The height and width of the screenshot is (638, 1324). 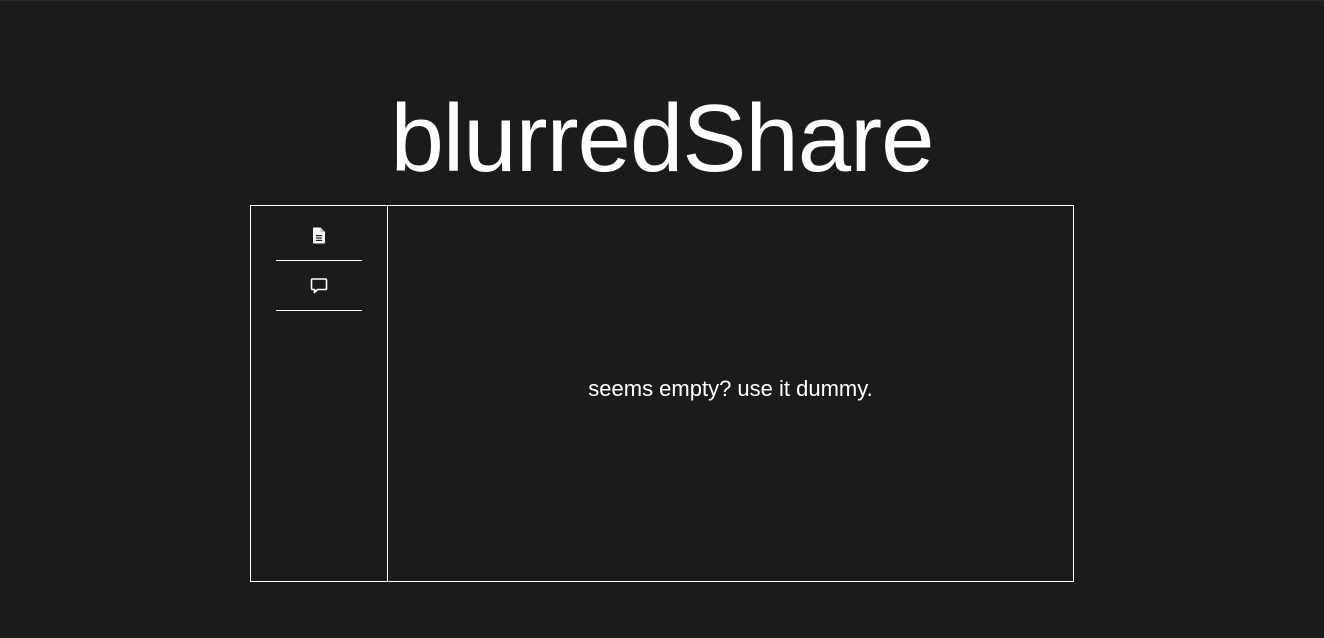 I want to click on file-share-button, so click(x=319, y=236).